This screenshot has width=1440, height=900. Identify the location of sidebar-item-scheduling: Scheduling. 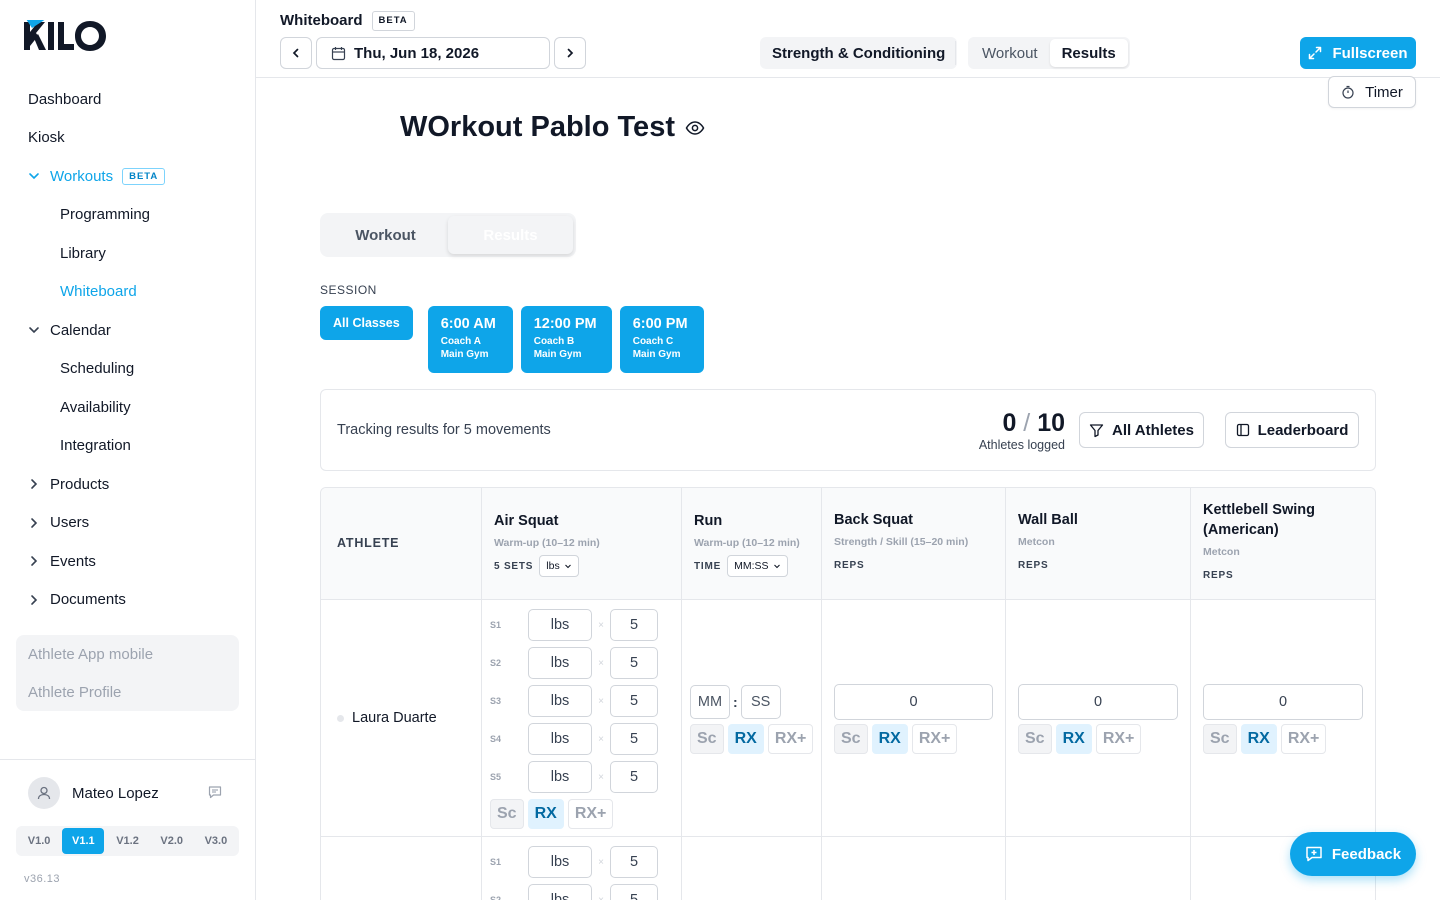
(128, 369).